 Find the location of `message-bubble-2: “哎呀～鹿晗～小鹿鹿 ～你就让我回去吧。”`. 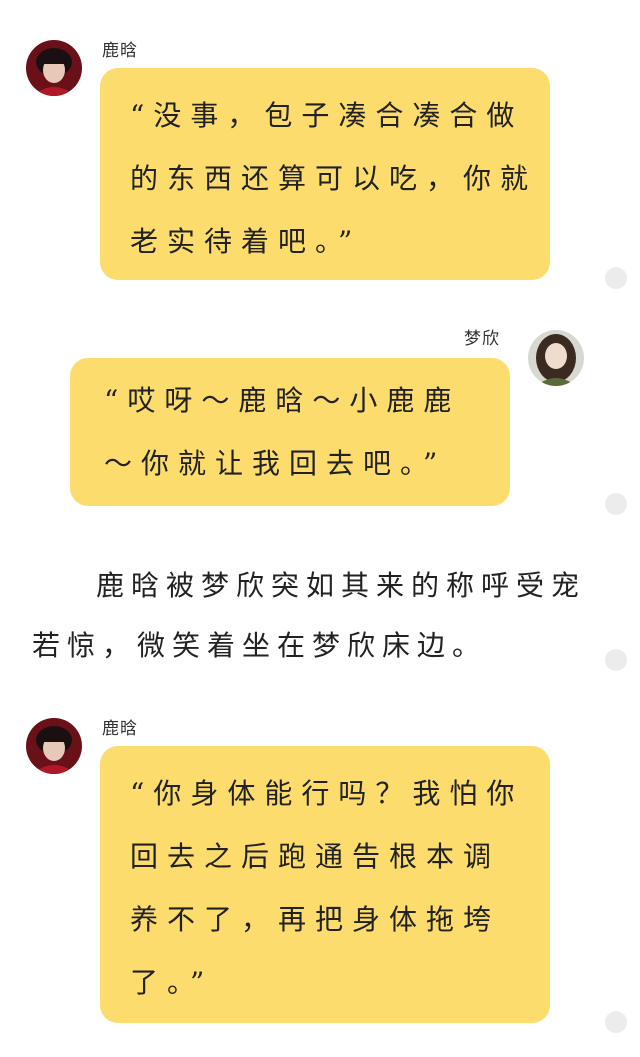

message-bubble-2: “哎呀～鹿晗～小鹿鹿 ～你就让我回去吧。” is located at coordinates (290, 432).